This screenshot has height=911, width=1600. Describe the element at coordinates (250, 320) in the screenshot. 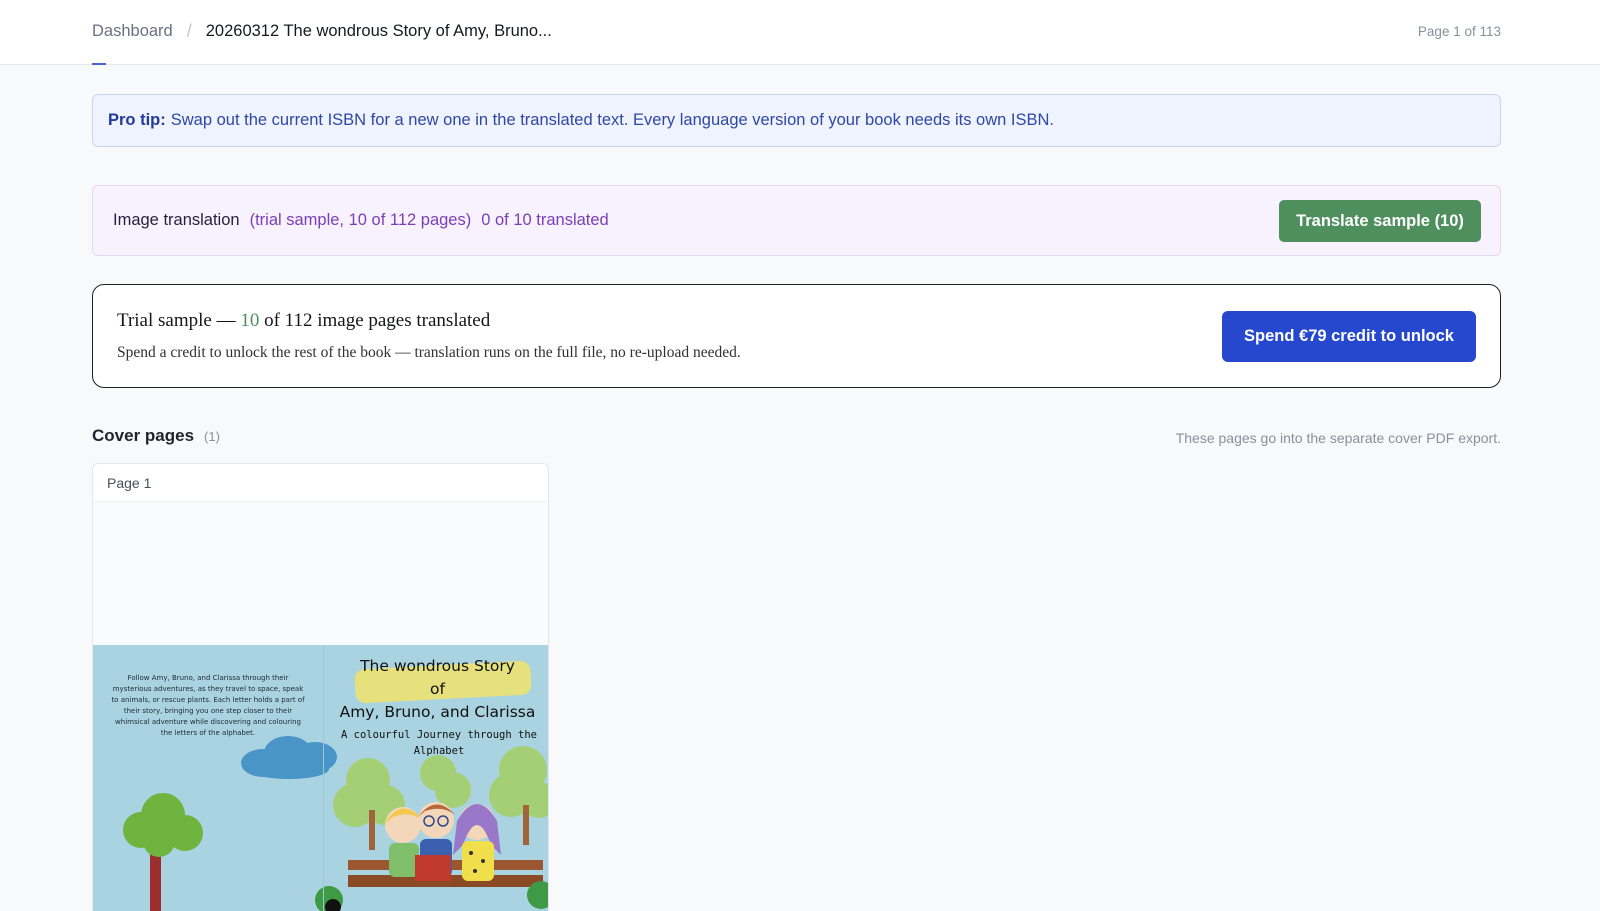

I see `trial-title-count: 10` at that location.